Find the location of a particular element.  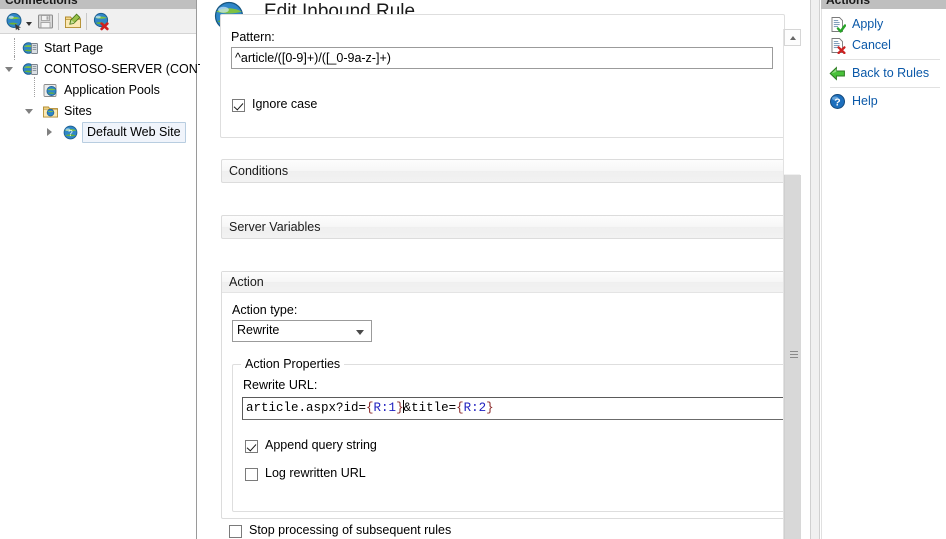

rewrite-url-input: article.aspx?id={R:1}&title={R:2} is located at coordinates (516, 408).